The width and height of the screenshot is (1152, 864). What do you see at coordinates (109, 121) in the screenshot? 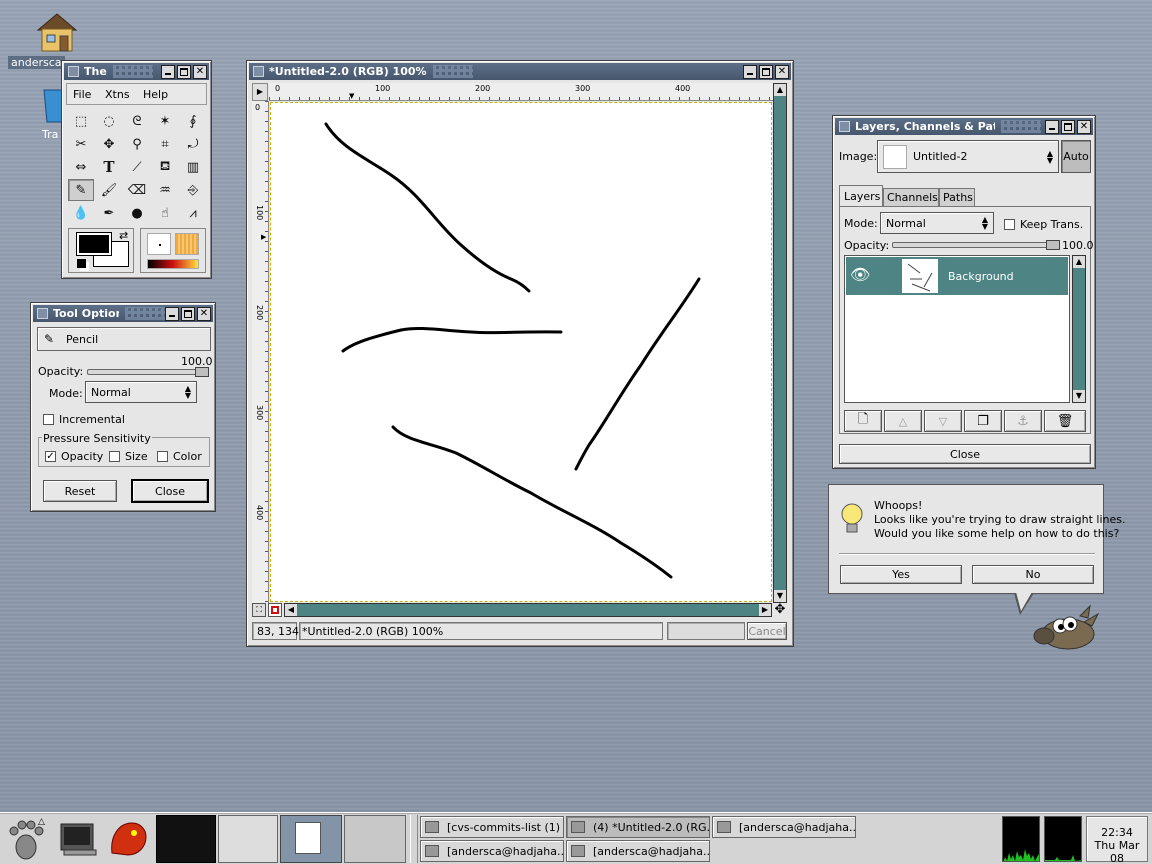
I see `ellipse-select-icon: ◌` at bounding box center [109, 121].